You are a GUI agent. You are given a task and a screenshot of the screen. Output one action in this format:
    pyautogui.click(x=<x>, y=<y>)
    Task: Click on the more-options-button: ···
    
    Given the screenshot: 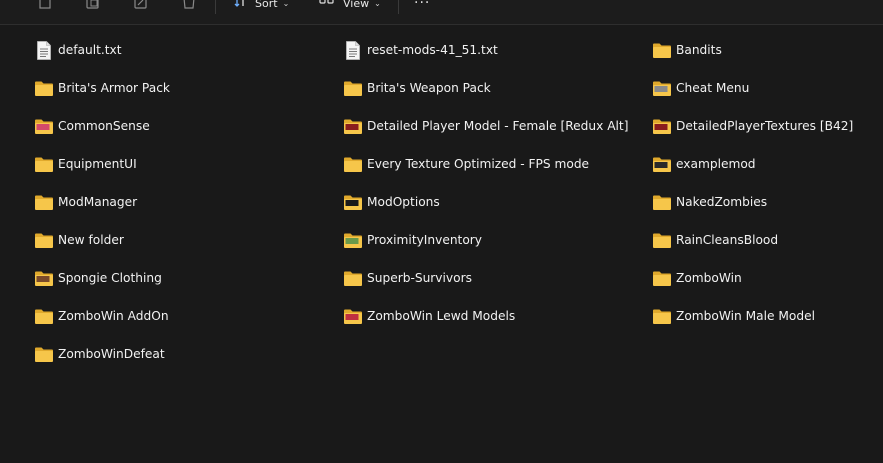 What is the action you would take?
    pyautogui.click(x=422, y=5)
    